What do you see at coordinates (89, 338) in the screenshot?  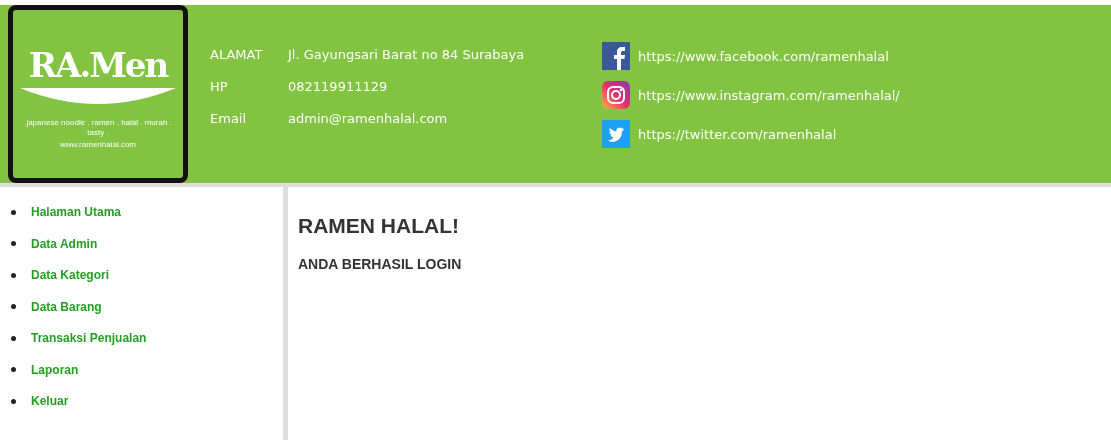 I see `sidebar-link: Transaksi Penjualan` at bounding box center [89, 338].